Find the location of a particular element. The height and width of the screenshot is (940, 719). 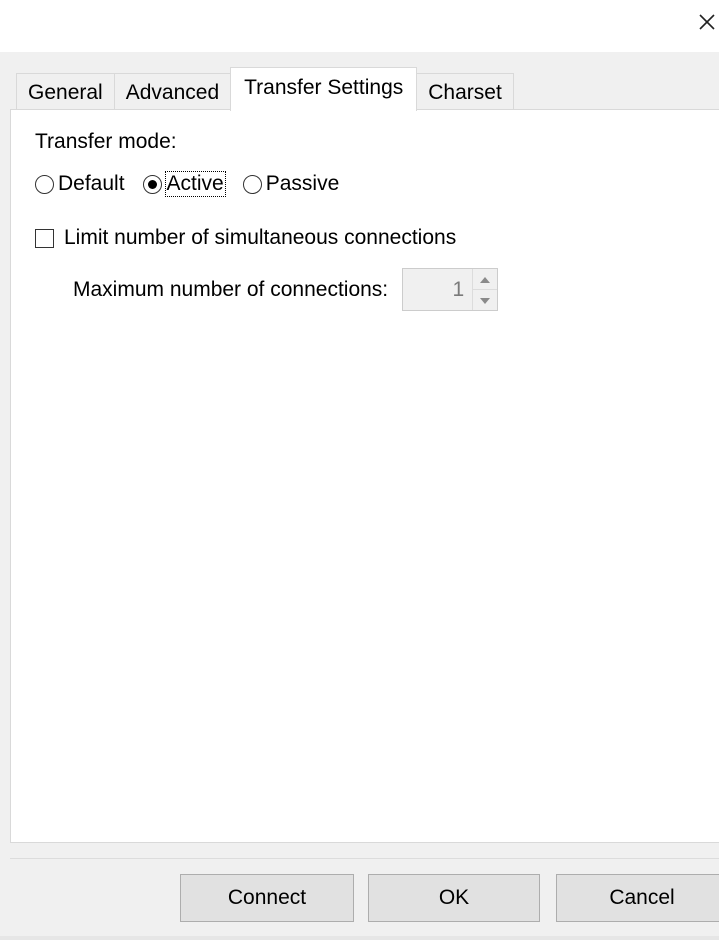

radio-default-label: Default is located at coordinates (91, 183).